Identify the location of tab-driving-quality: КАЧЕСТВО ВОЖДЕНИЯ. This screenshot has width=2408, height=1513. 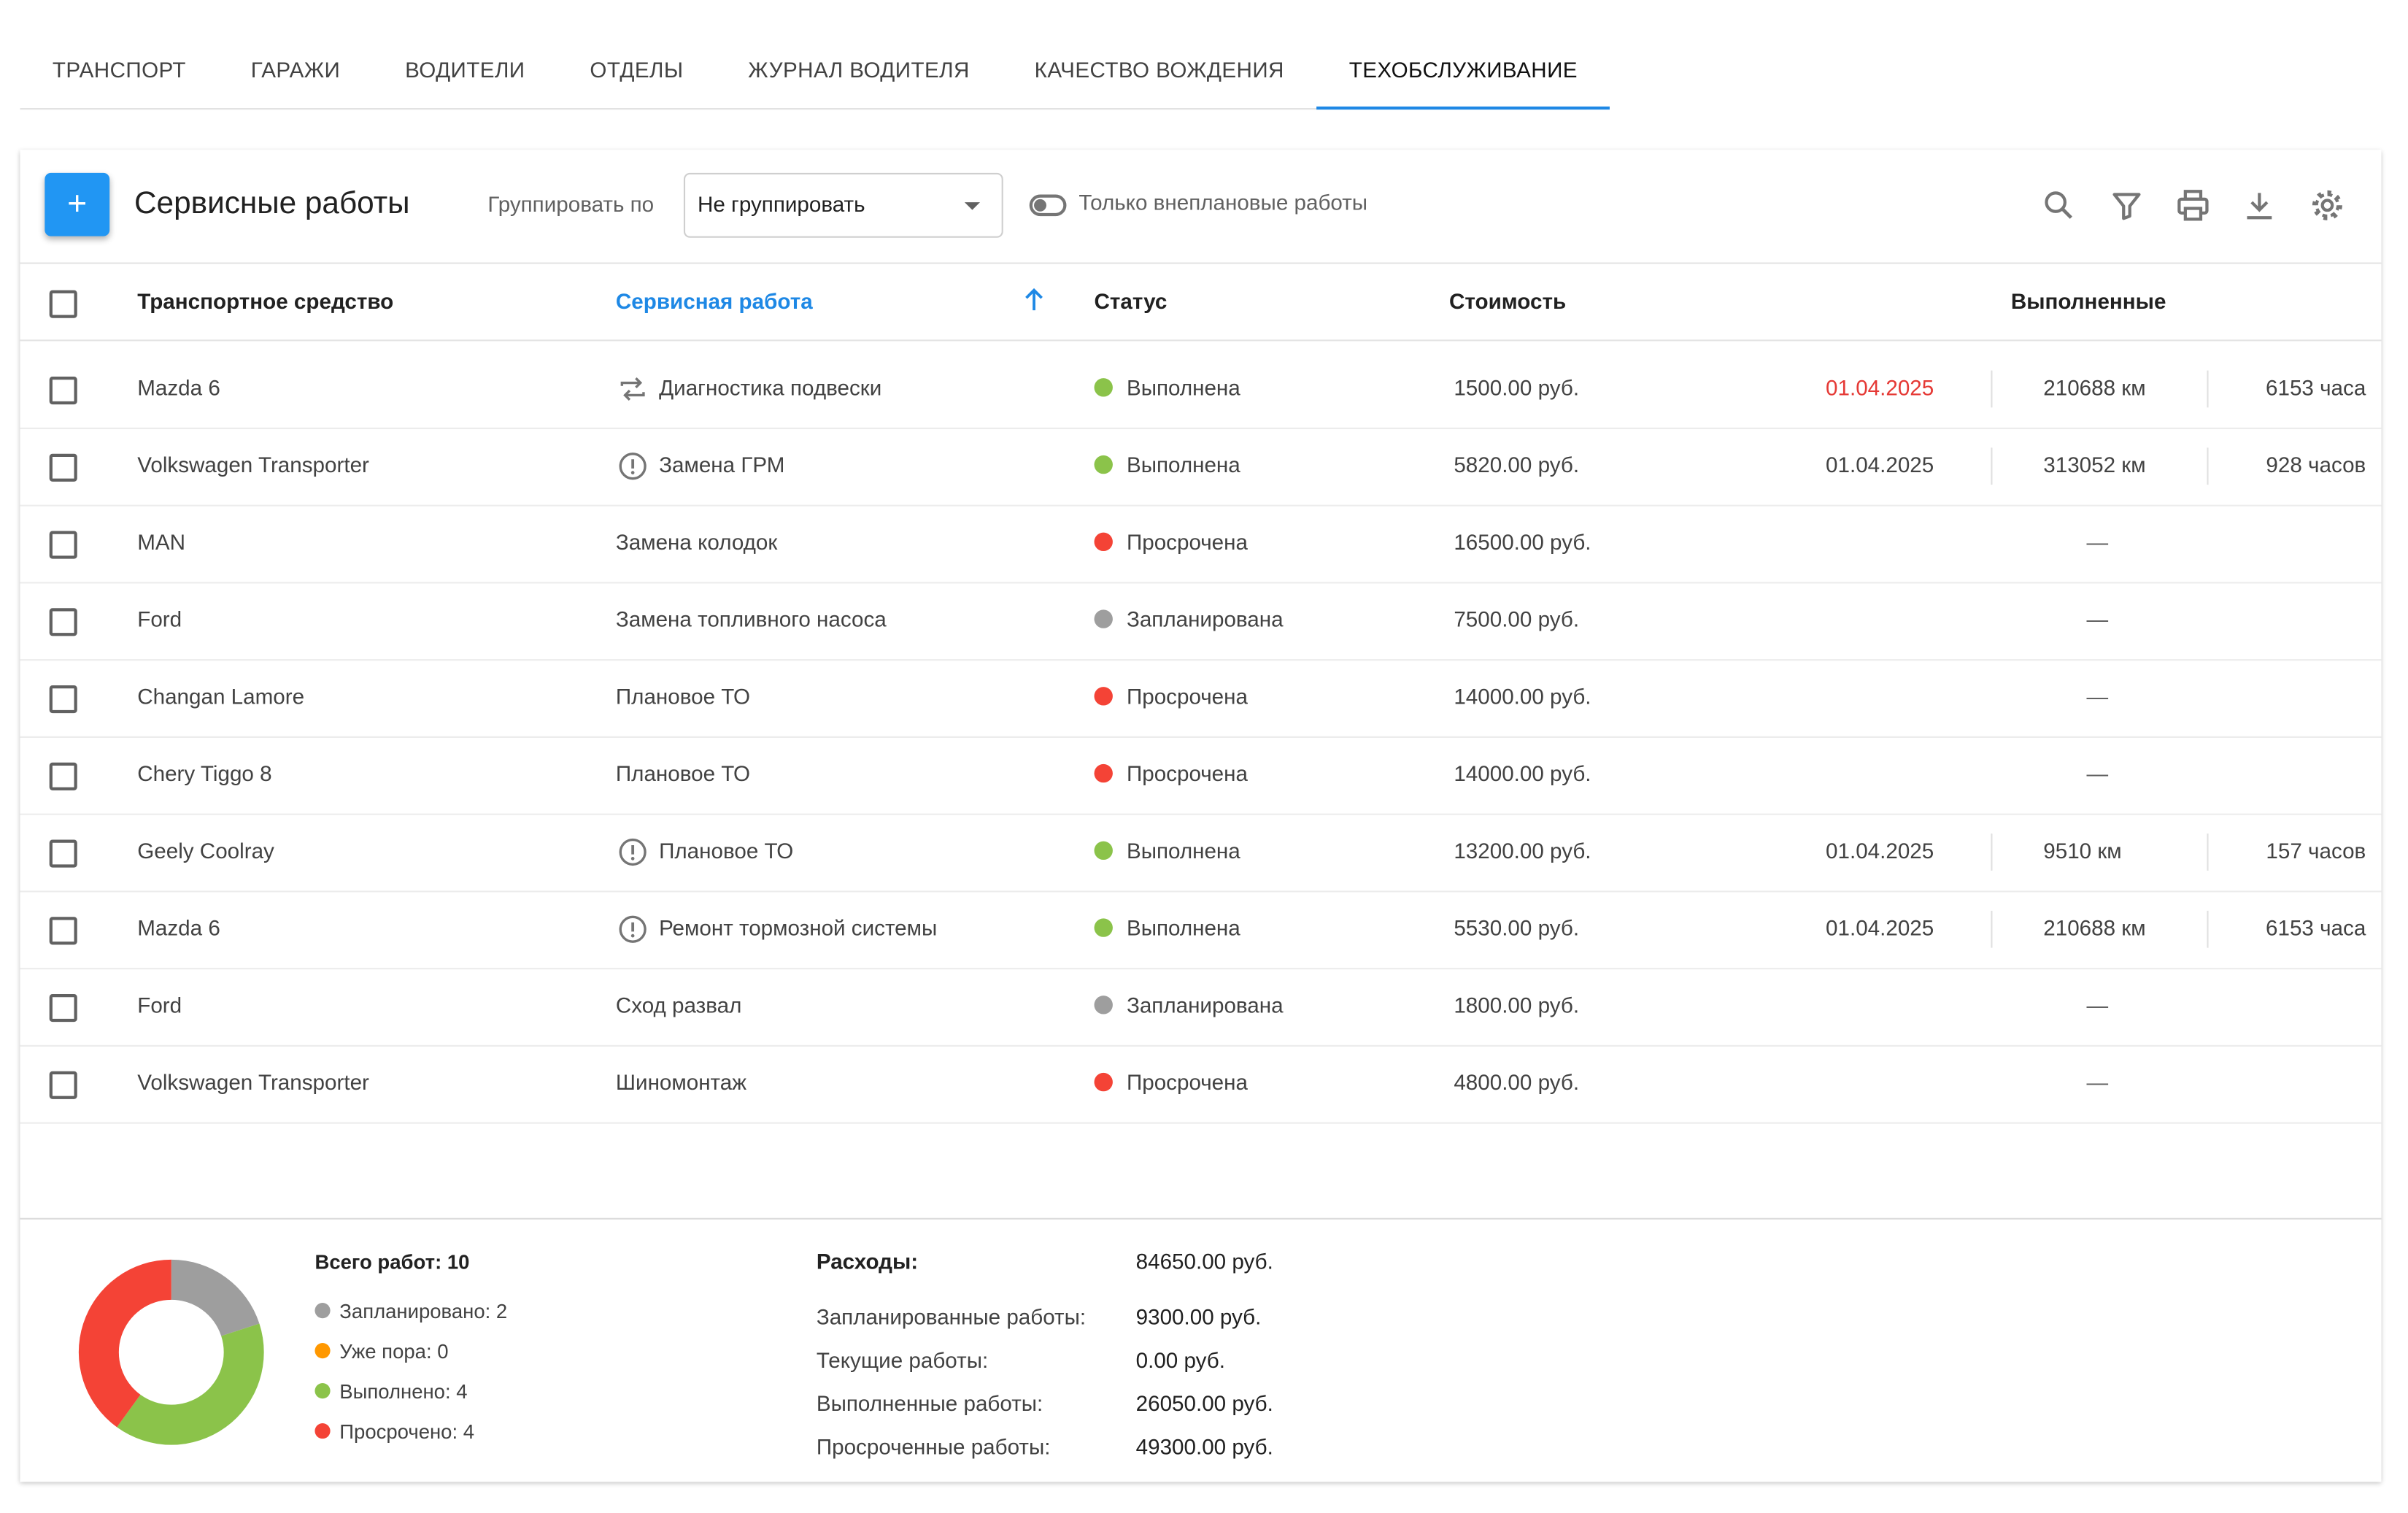
(1159, 69).